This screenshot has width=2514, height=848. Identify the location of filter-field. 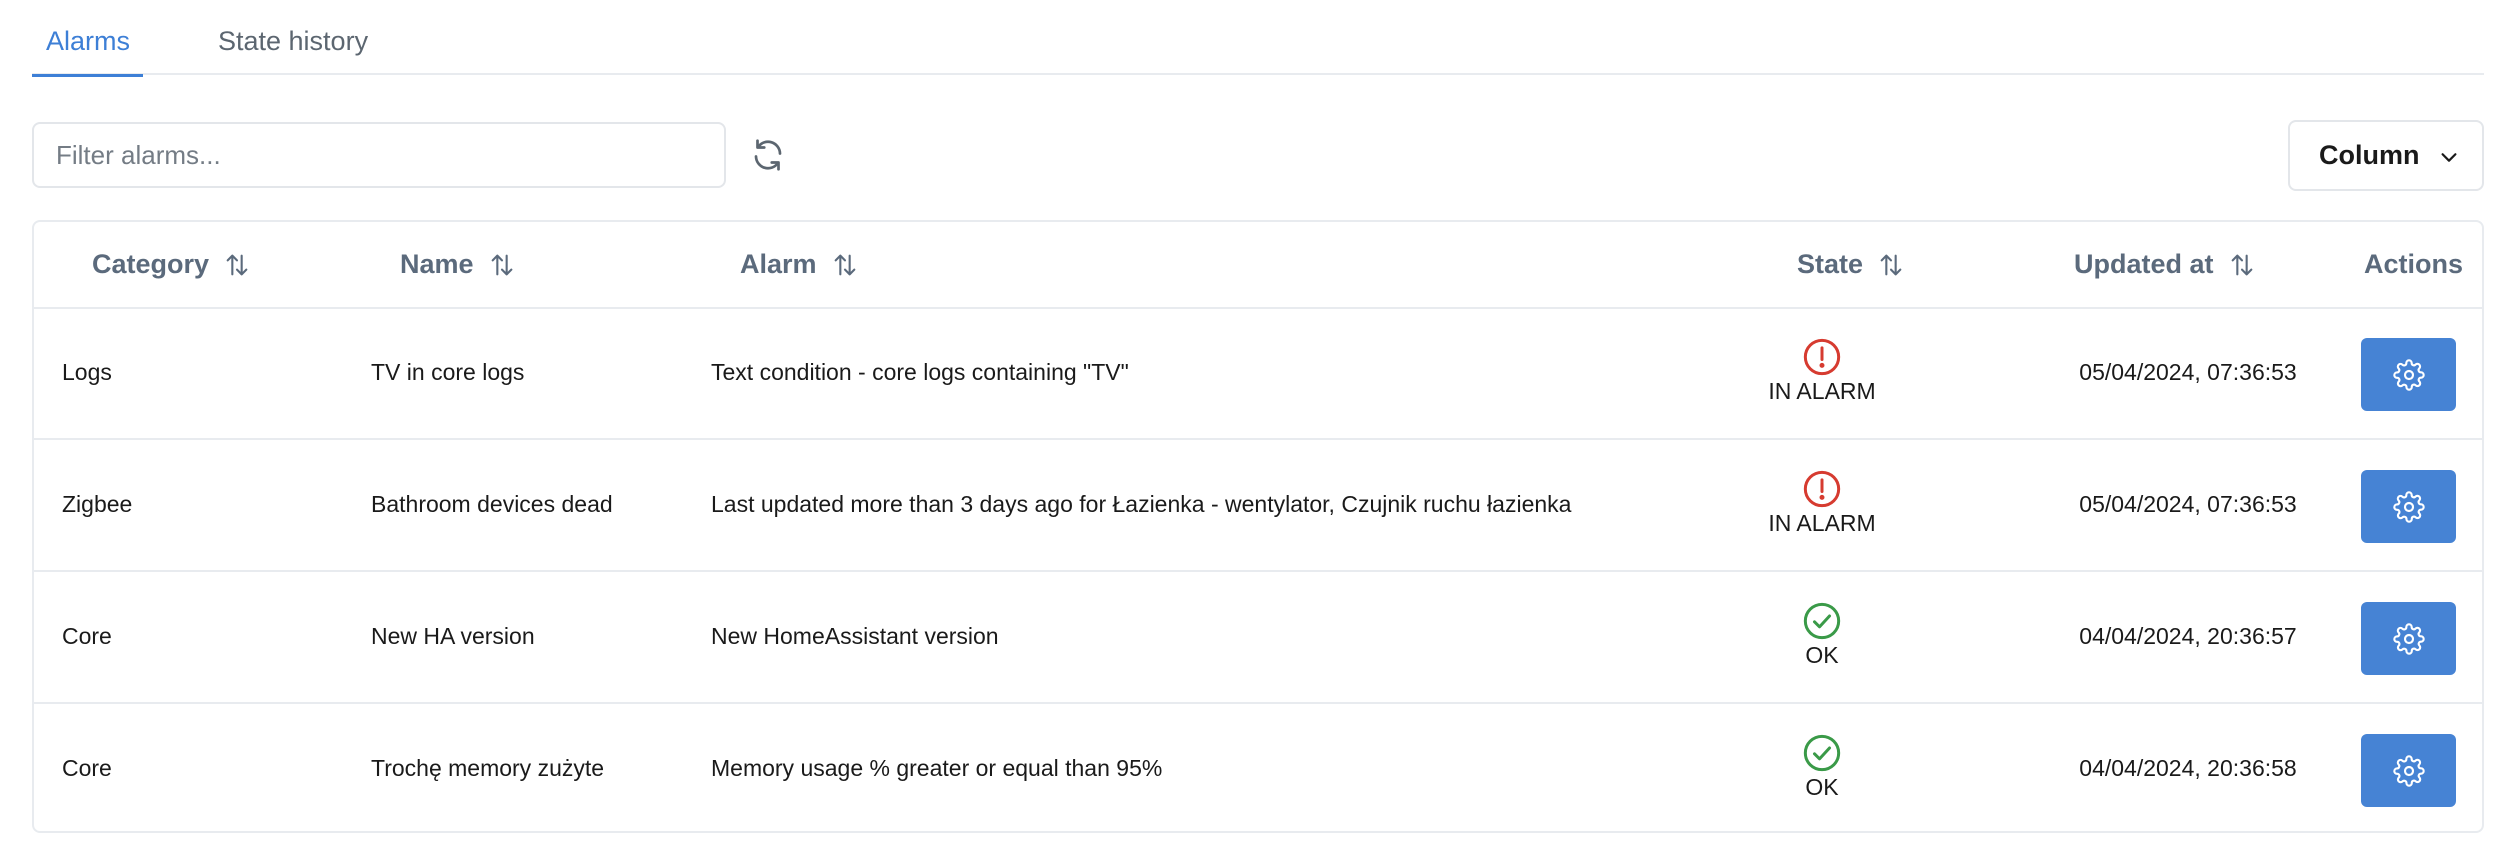
(379, 155).